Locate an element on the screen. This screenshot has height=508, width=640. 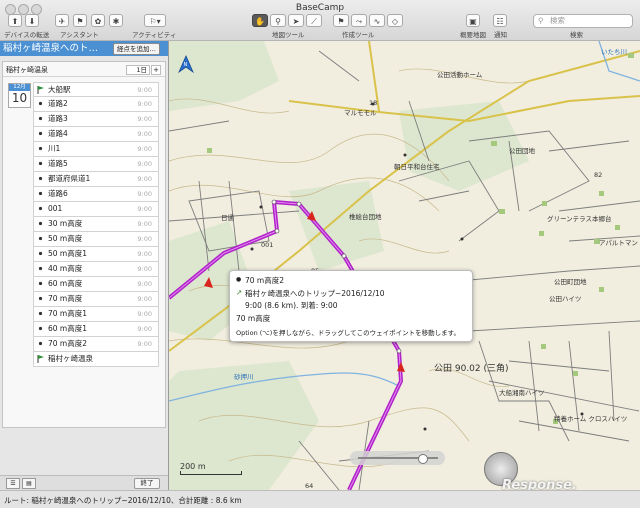
waypoint-name: 道路6 is located at coordinates (58, 193).